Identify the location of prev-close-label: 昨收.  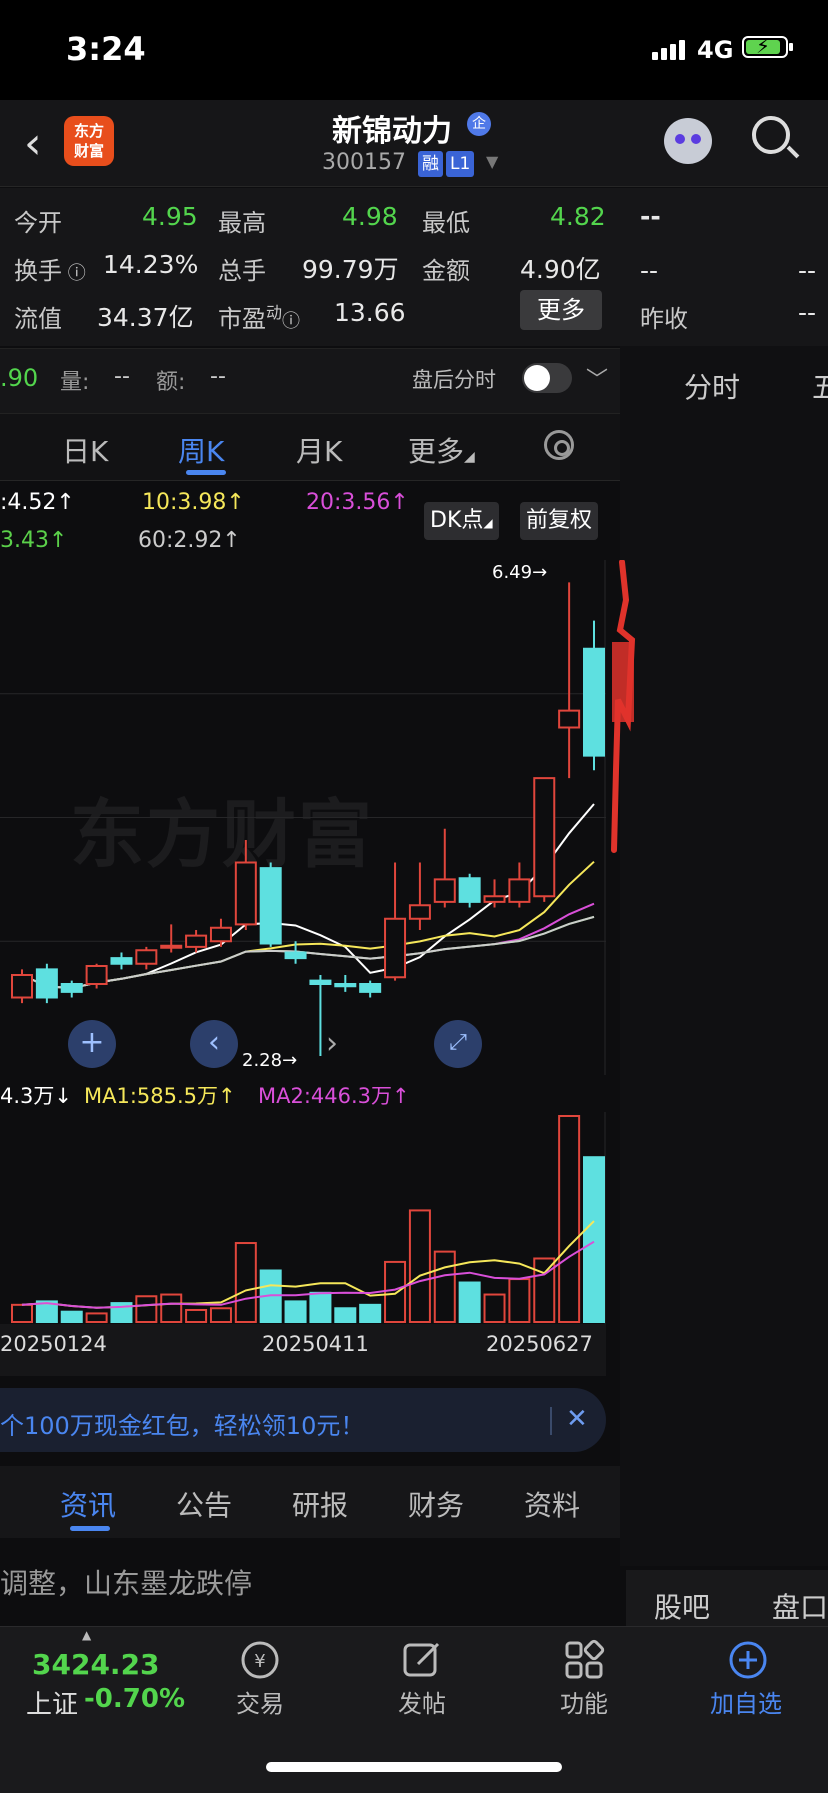
(664, 319).